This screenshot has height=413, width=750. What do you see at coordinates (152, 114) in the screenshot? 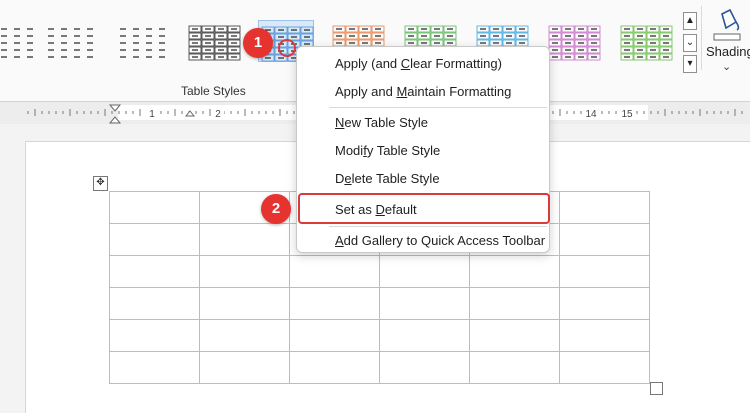
I see `ruler-label: 1` at bounding box center [152, 114].